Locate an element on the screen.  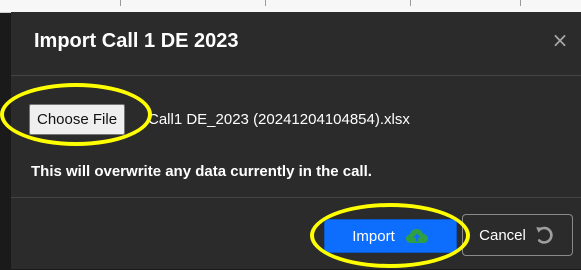
cancel-button: Cancel is located at coordinates (517, 235).